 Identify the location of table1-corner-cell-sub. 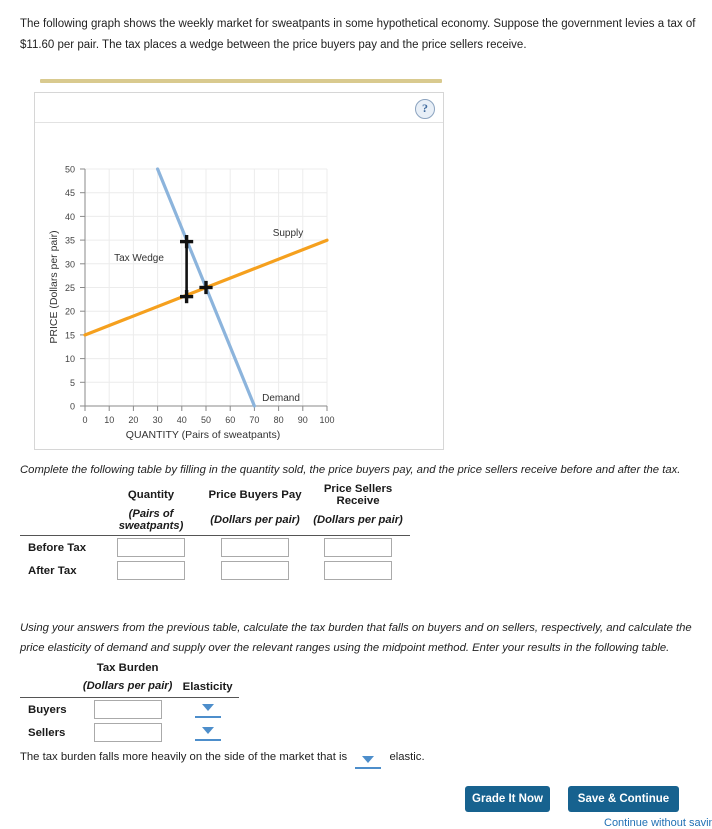
(59, 521).